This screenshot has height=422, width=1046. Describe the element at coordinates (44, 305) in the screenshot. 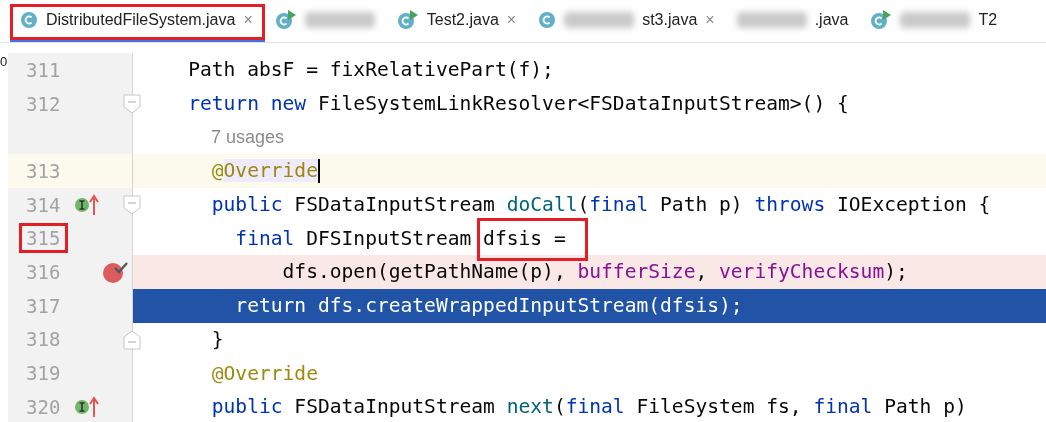

I see `line-number: 317` at that location.